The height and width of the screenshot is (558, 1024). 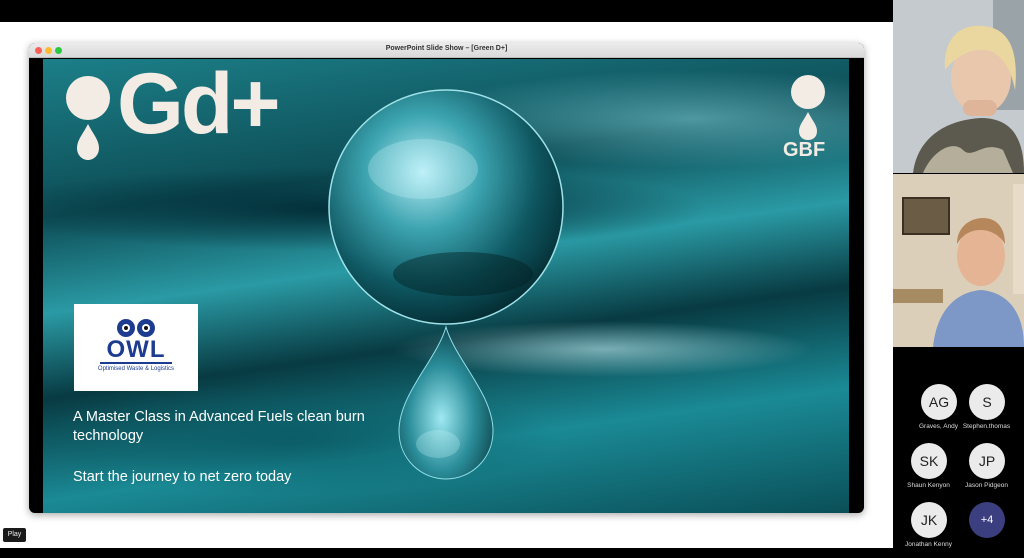 What do you see at coordinates (14, 535) in the screenshot?
I see `play-button: Play` at bounding box center [14, 535].